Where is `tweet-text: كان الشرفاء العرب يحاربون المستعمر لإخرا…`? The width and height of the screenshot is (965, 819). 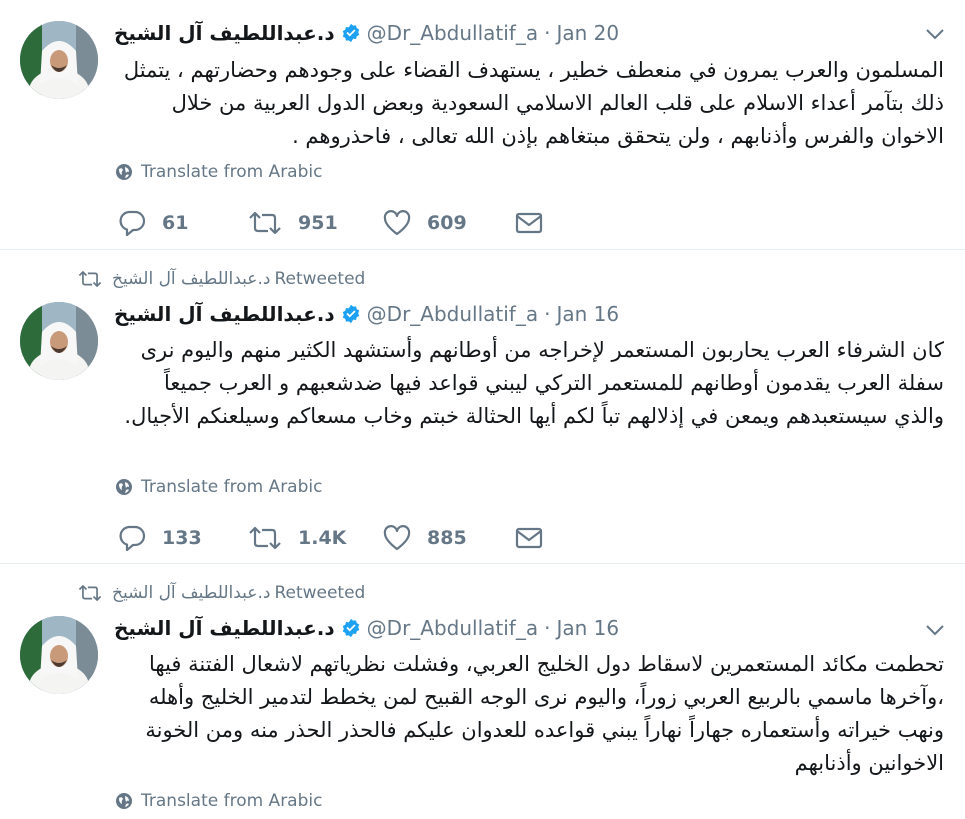
tweet-text: كان الشرفاء العرب يحاربون المستعمر لإخرا… is located at coordinates (534, 383).